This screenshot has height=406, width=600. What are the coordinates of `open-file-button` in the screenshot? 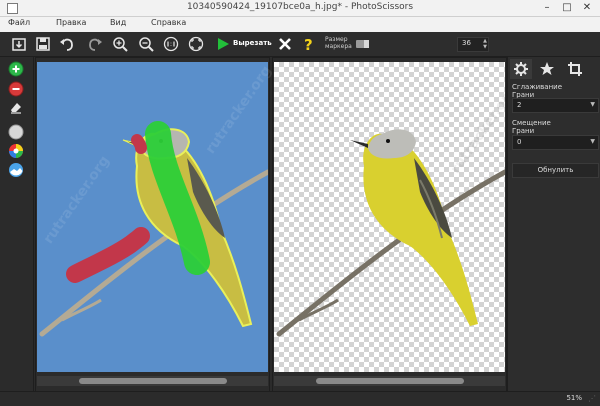 It's located at (19, 44).